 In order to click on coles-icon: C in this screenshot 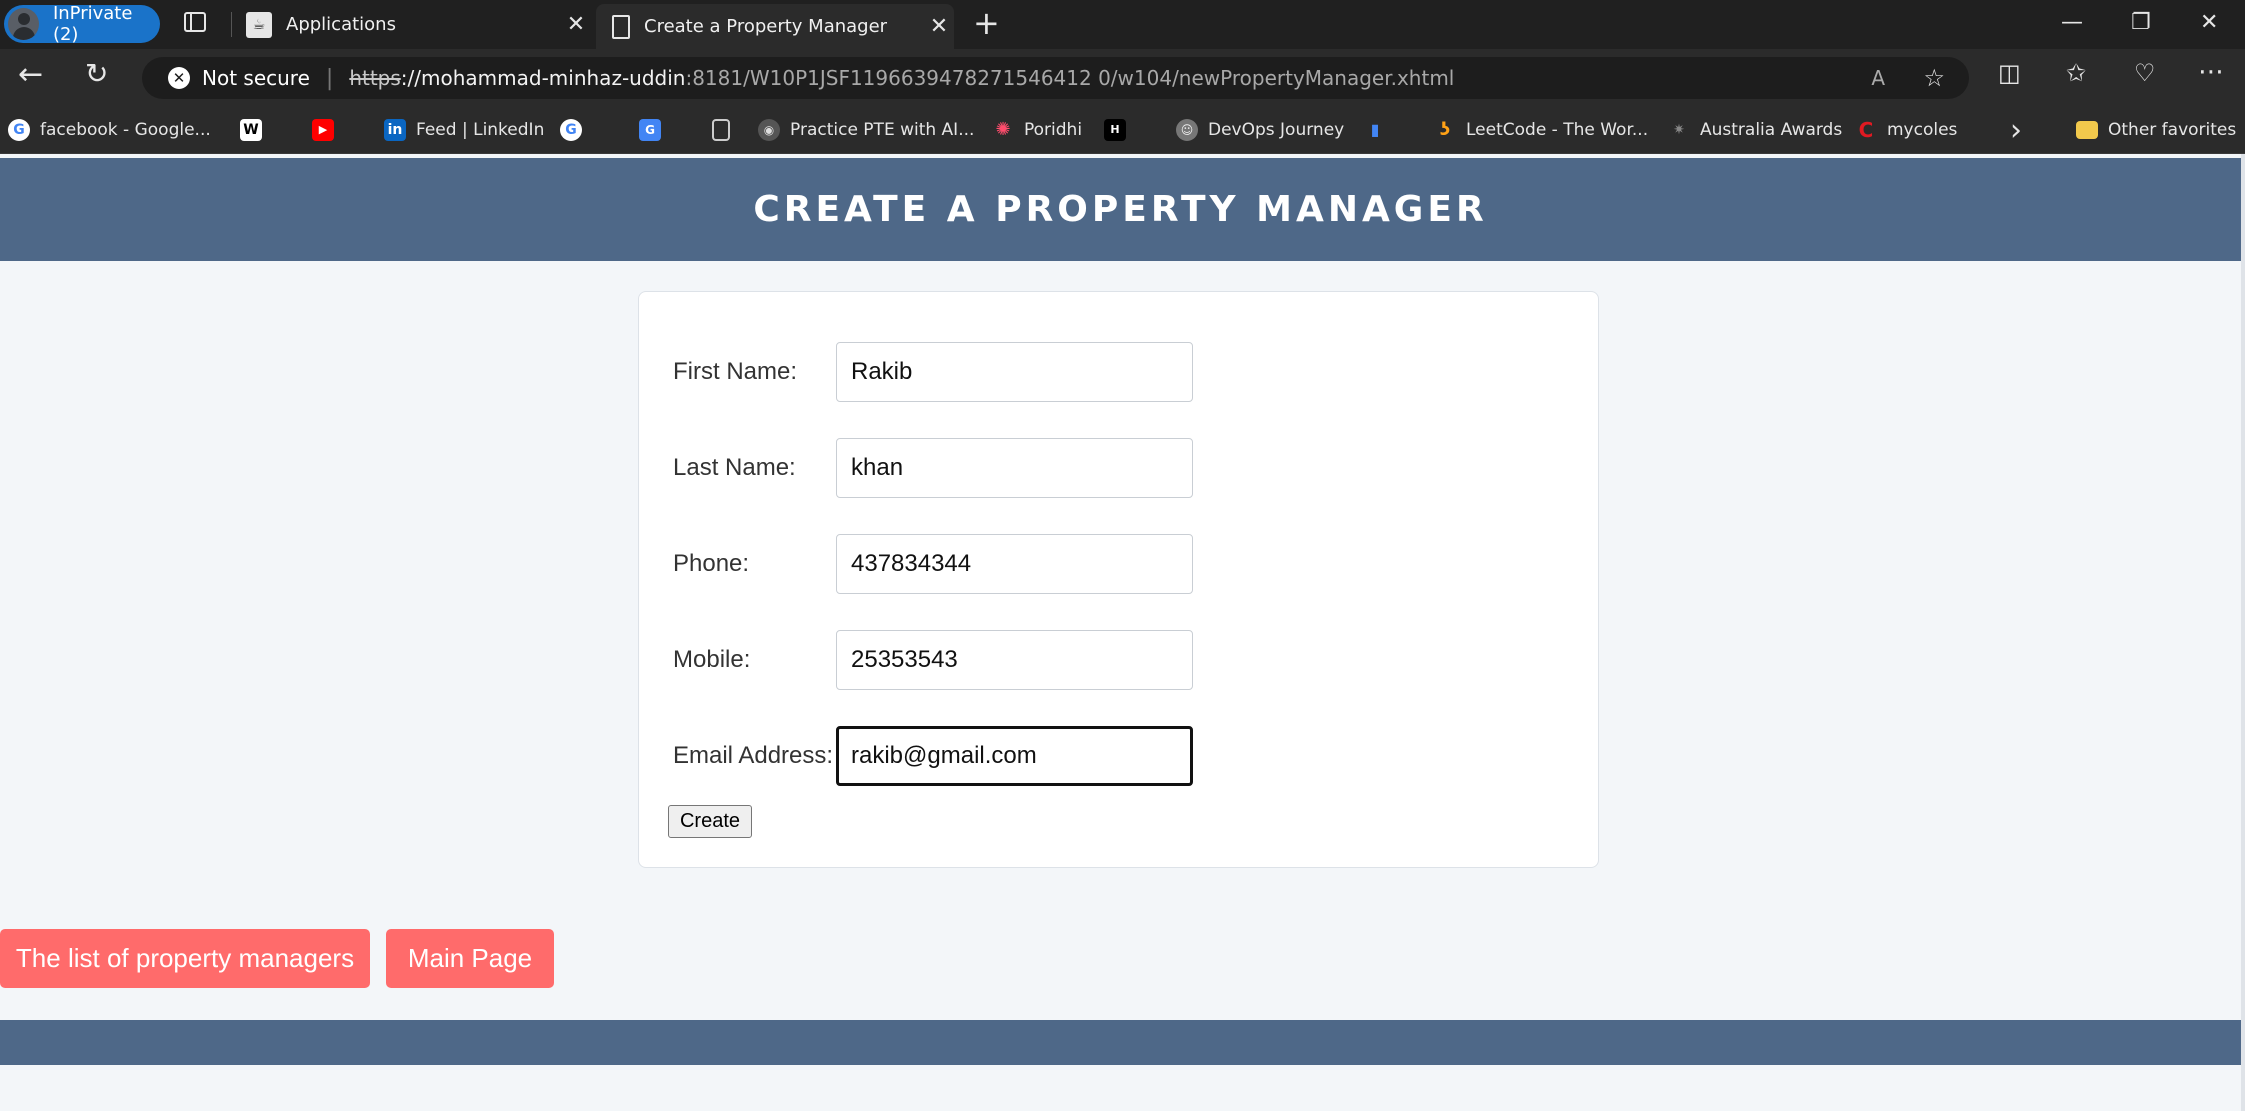, I will do `click(1866, 130)`.